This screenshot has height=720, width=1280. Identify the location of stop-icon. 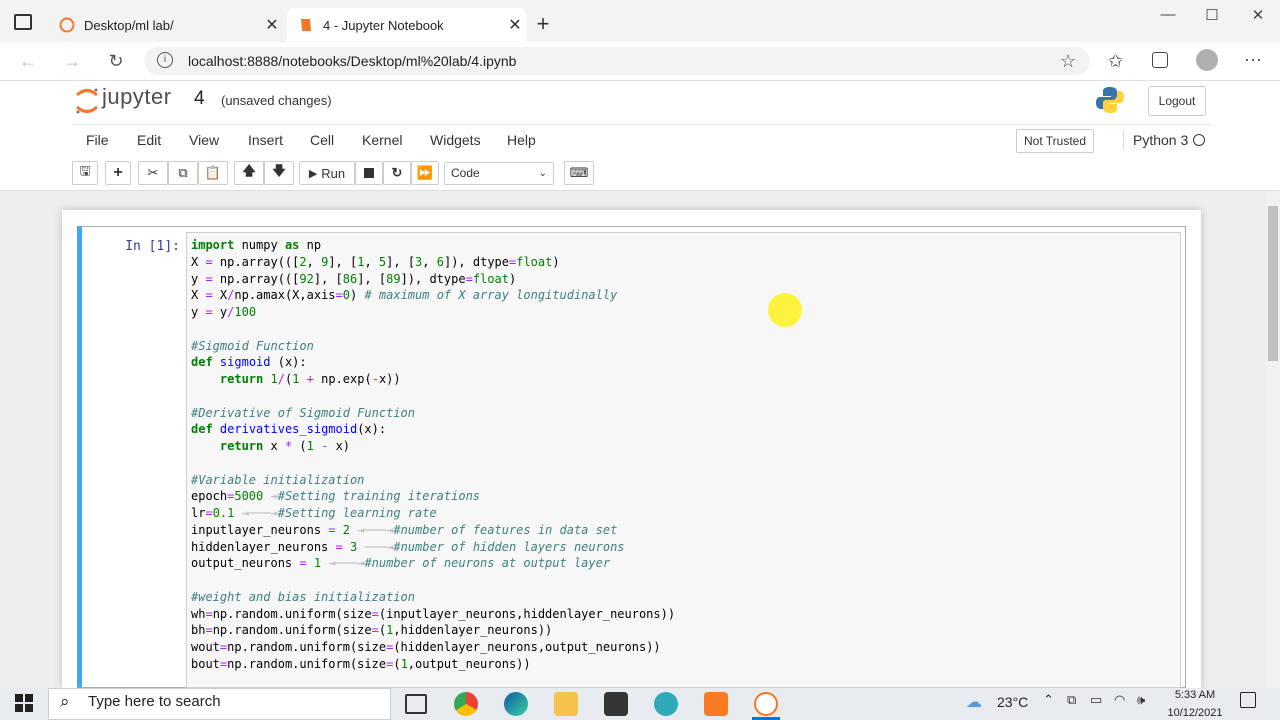
(369, 173).